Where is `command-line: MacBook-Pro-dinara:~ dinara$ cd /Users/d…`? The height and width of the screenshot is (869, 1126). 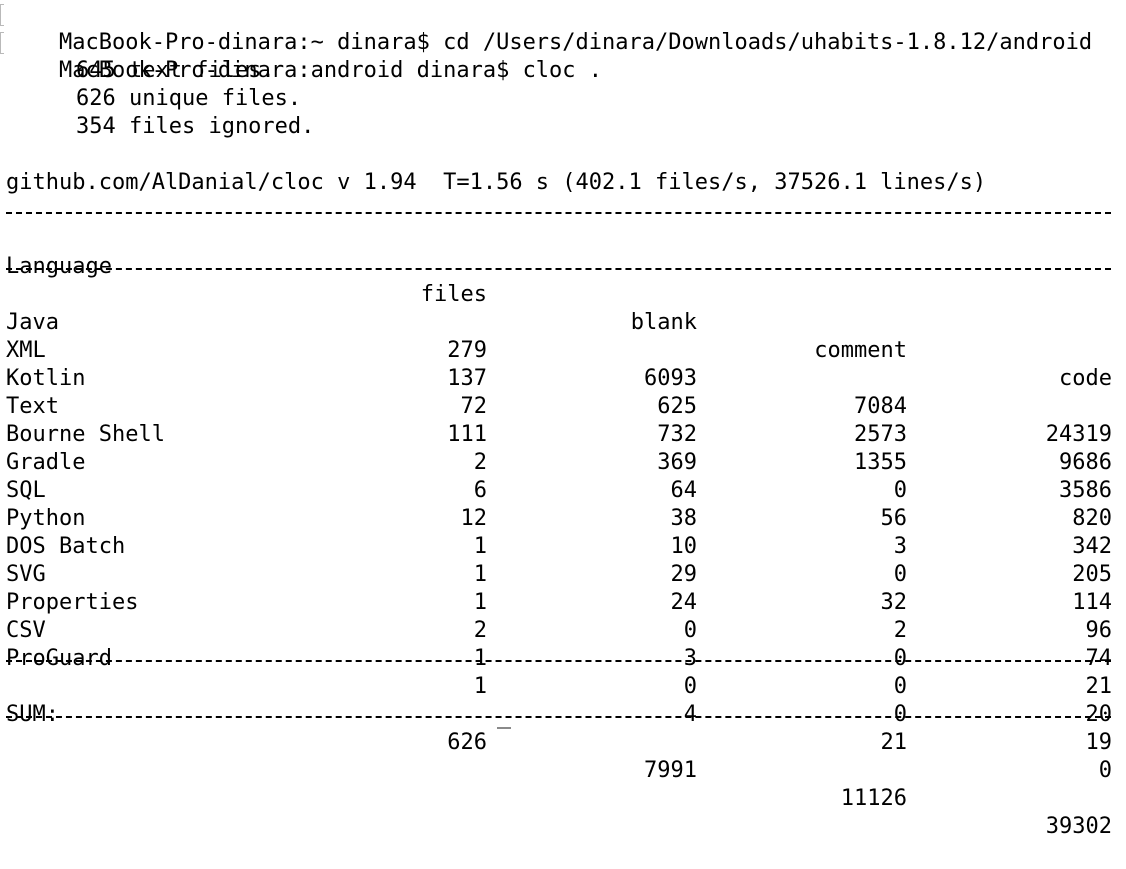
command-line: MacBook-Pro-dinara:~ dinara$ cd /Users/d… is located at coordinates (563, 28).